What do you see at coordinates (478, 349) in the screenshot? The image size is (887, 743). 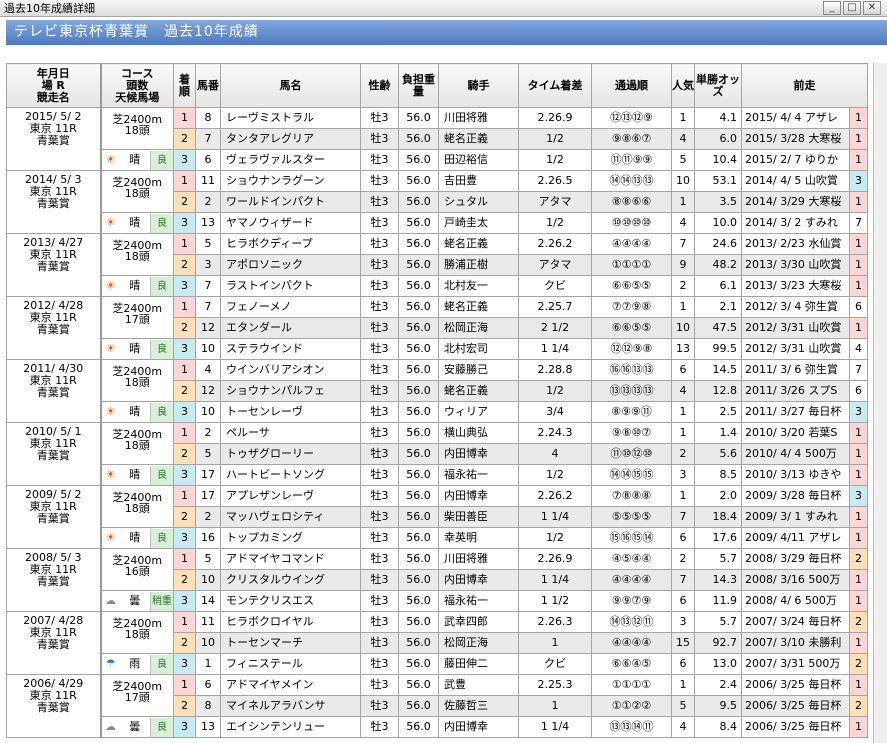 I see `jockey-name-link: 北村宏司` at bounding box center [478, 349].